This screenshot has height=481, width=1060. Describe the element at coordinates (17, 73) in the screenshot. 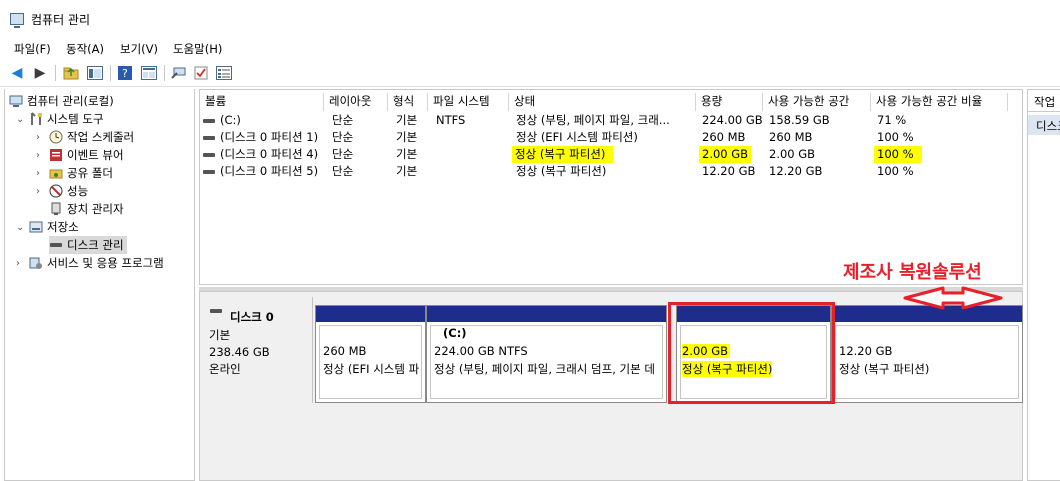

I see `back-icon: ◀` at that location.